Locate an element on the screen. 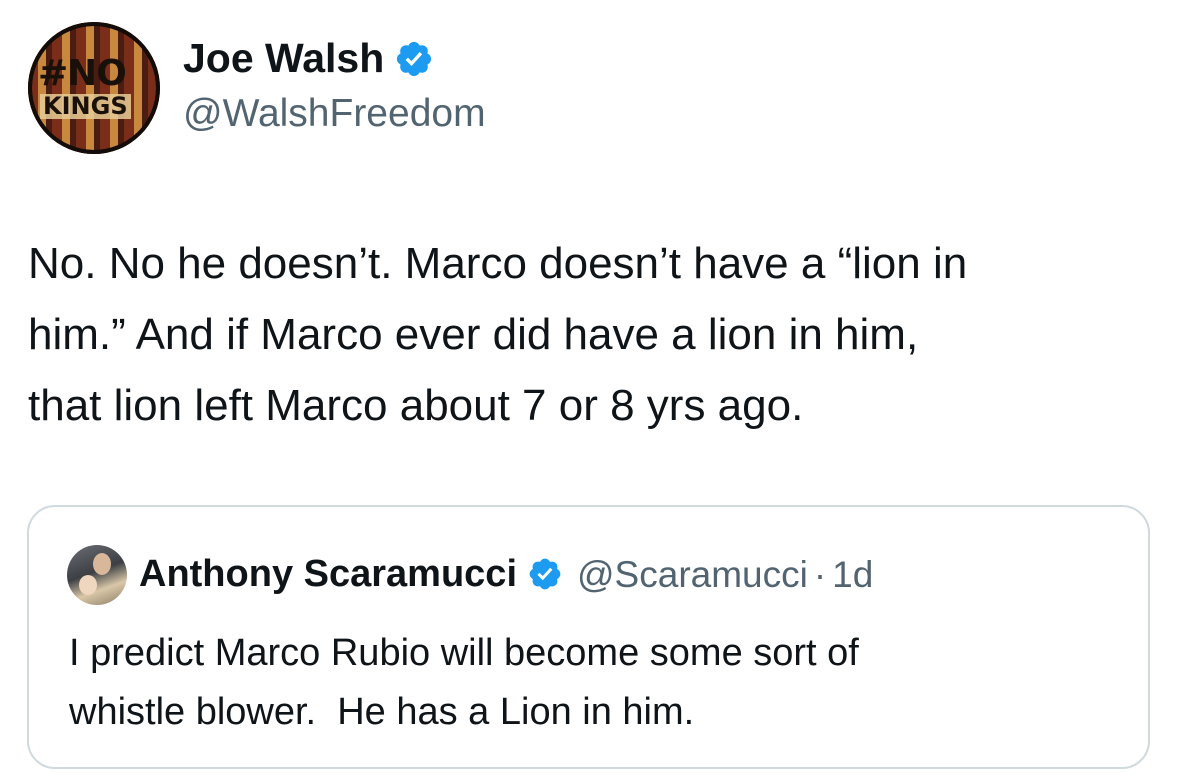  quoted-author-name: Anthony Scaramucci is located at coordinates (328, 574).